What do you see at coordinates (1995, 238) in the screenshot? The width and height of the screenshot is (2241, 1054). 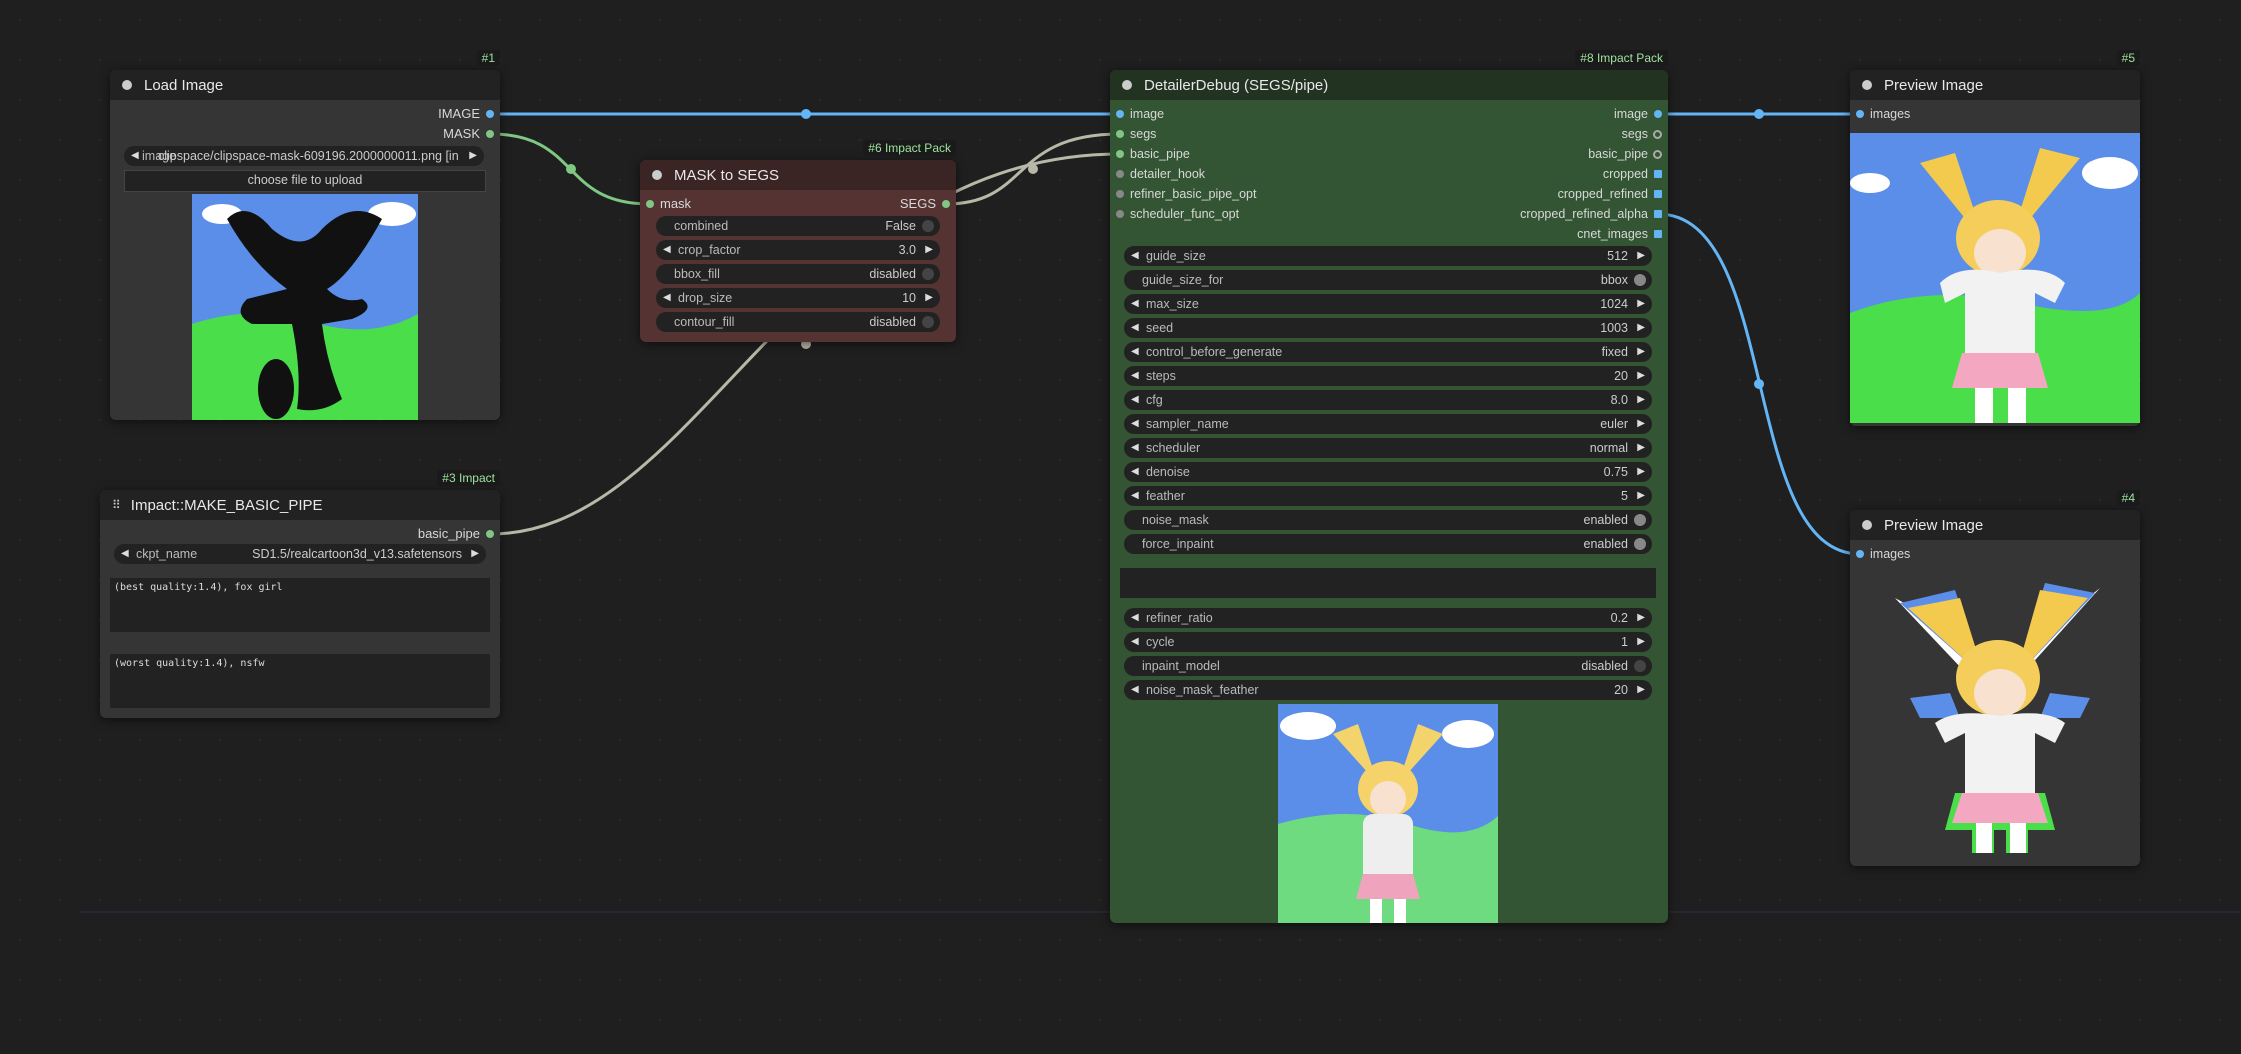 I see `preview-image-node-5: #5 Preview Image images` at bounding box center [1995, 238].